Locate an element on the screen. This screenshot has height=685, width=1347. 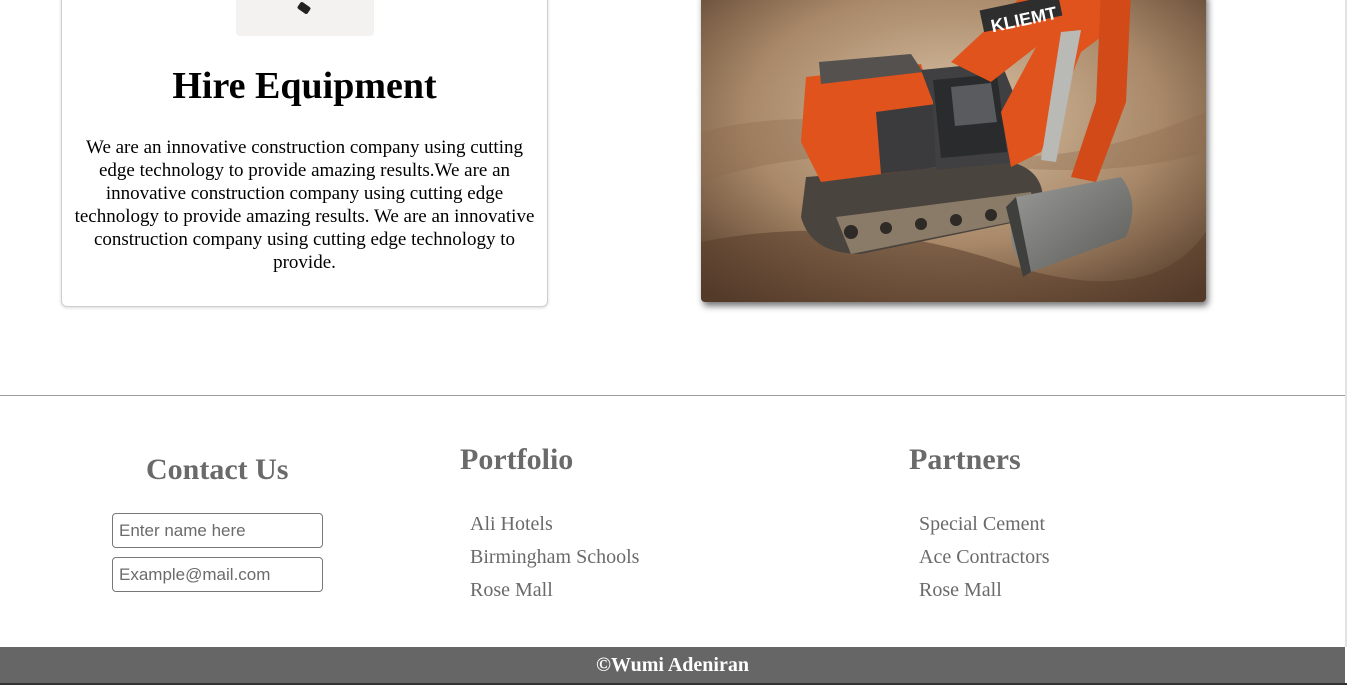
copyright-text: ©Wumi Adeniran is located at coordinates (672, 665).